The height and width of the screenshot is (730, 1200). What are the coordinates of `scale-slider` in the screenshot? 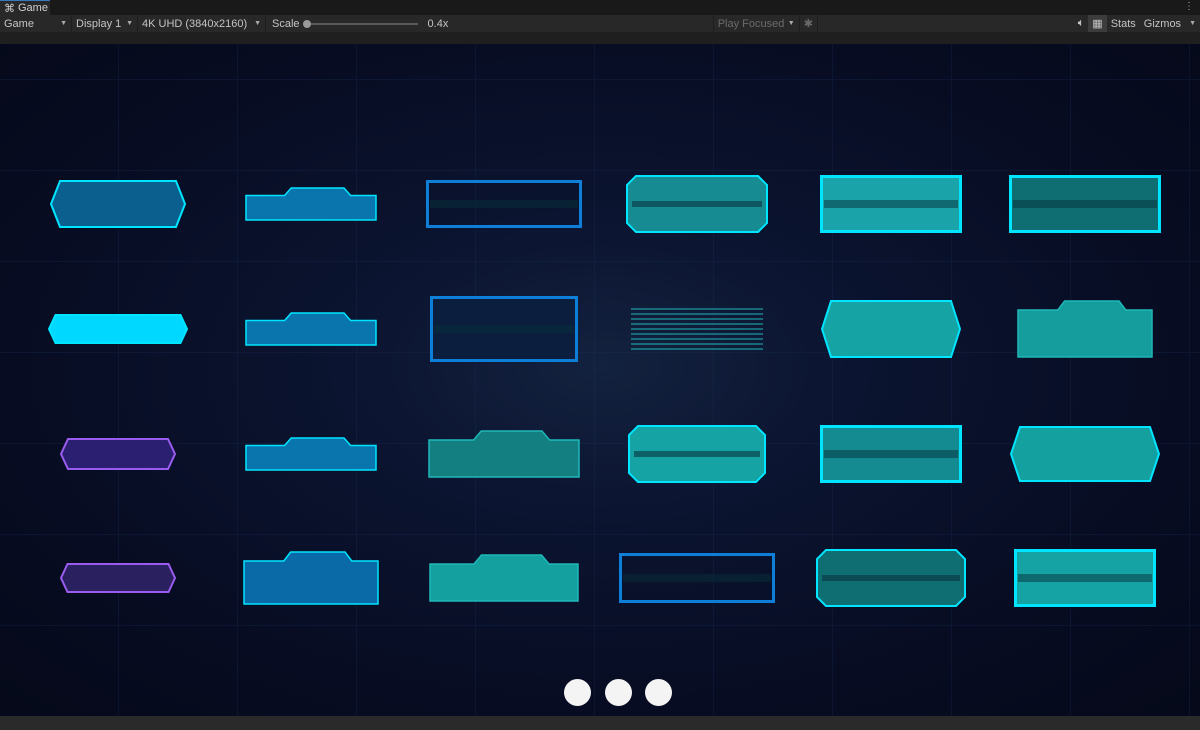 It's located at (360, 23).